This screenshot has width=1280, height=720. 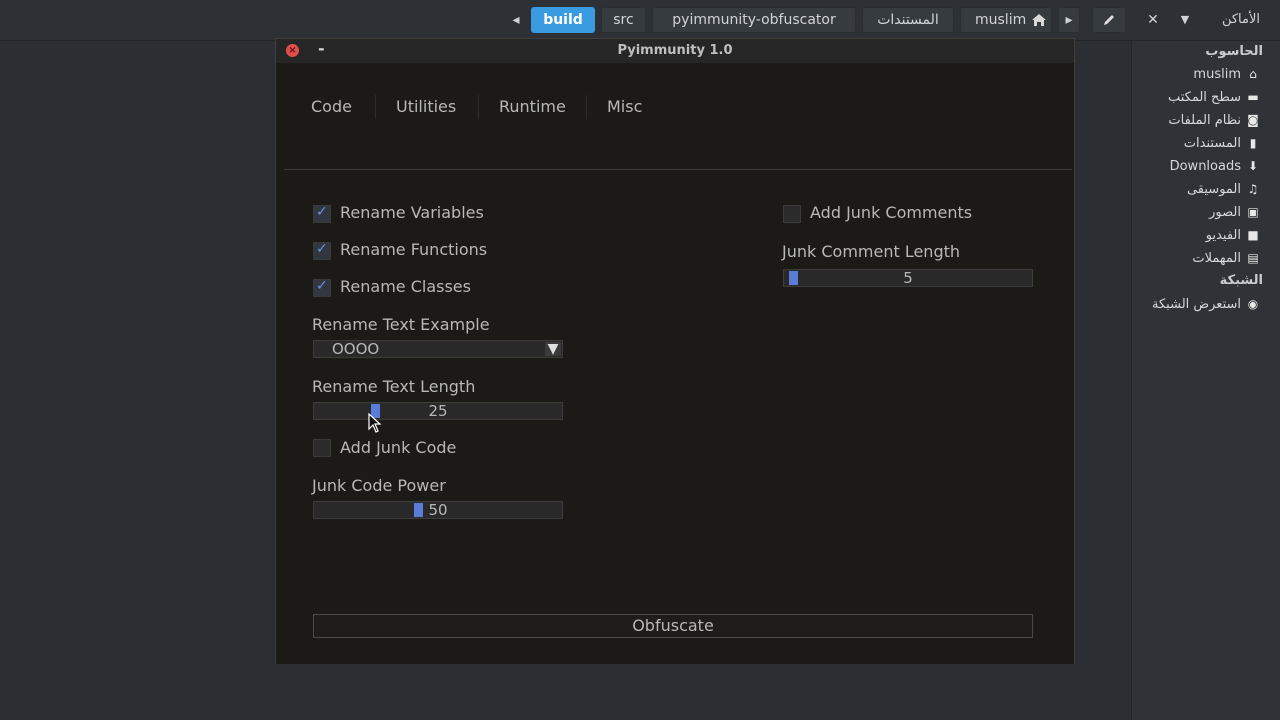 What do you see at coordinates (623, 20) in the screenshot?
I see `breadcrumb-src: src` at bounding box center [623, 20].